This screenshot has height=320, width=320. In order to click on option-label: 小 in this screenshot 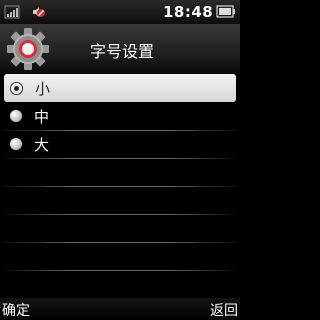, I will do `click(43, 88)`.